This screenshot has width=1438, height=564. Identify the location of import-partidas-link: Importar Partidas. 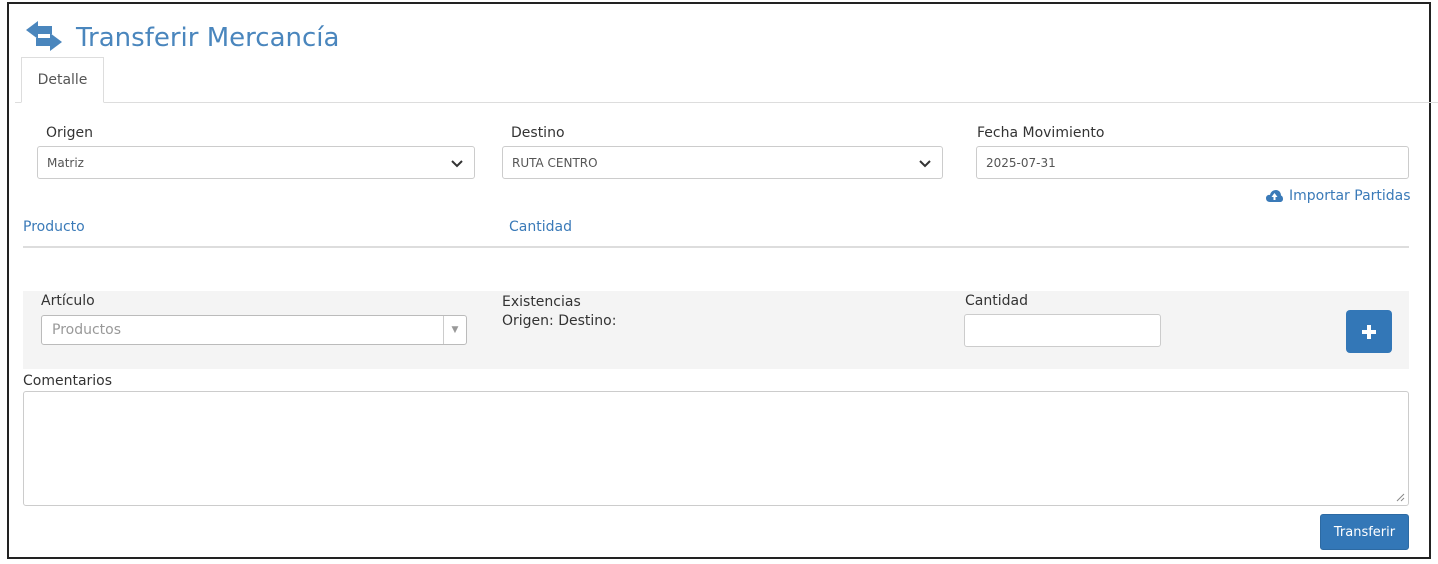
(1338, 196).